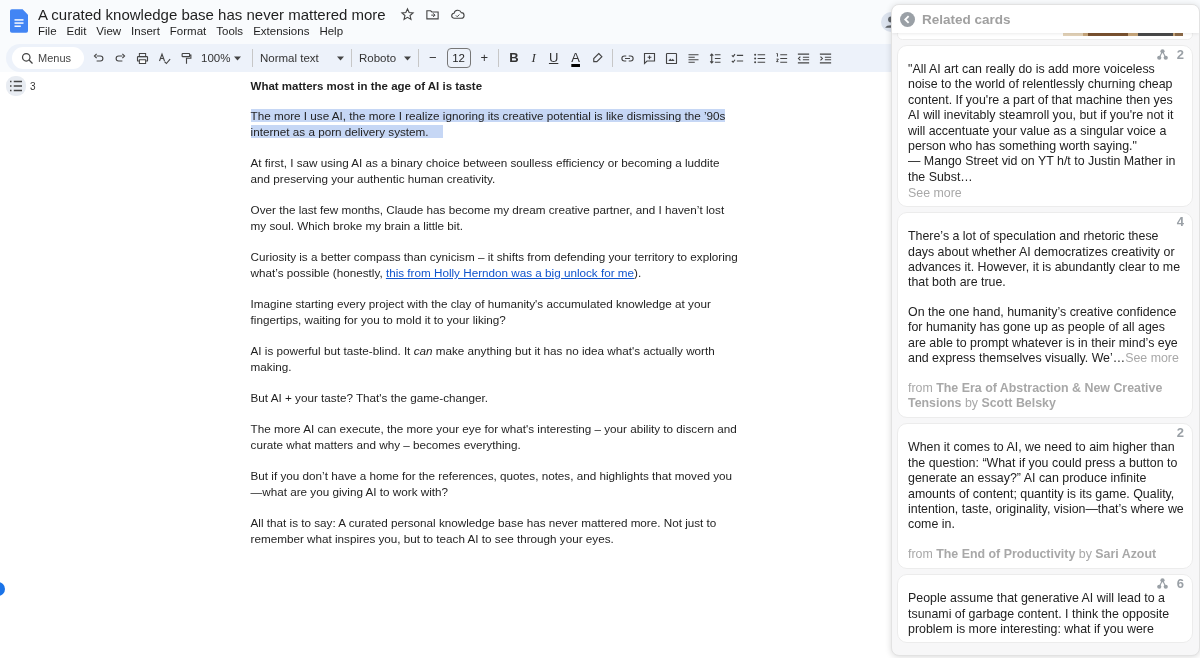 The width and height of the screenshot is (1200, 658). I want to click on zoom-dropdown: 100%, so click(223, 58).